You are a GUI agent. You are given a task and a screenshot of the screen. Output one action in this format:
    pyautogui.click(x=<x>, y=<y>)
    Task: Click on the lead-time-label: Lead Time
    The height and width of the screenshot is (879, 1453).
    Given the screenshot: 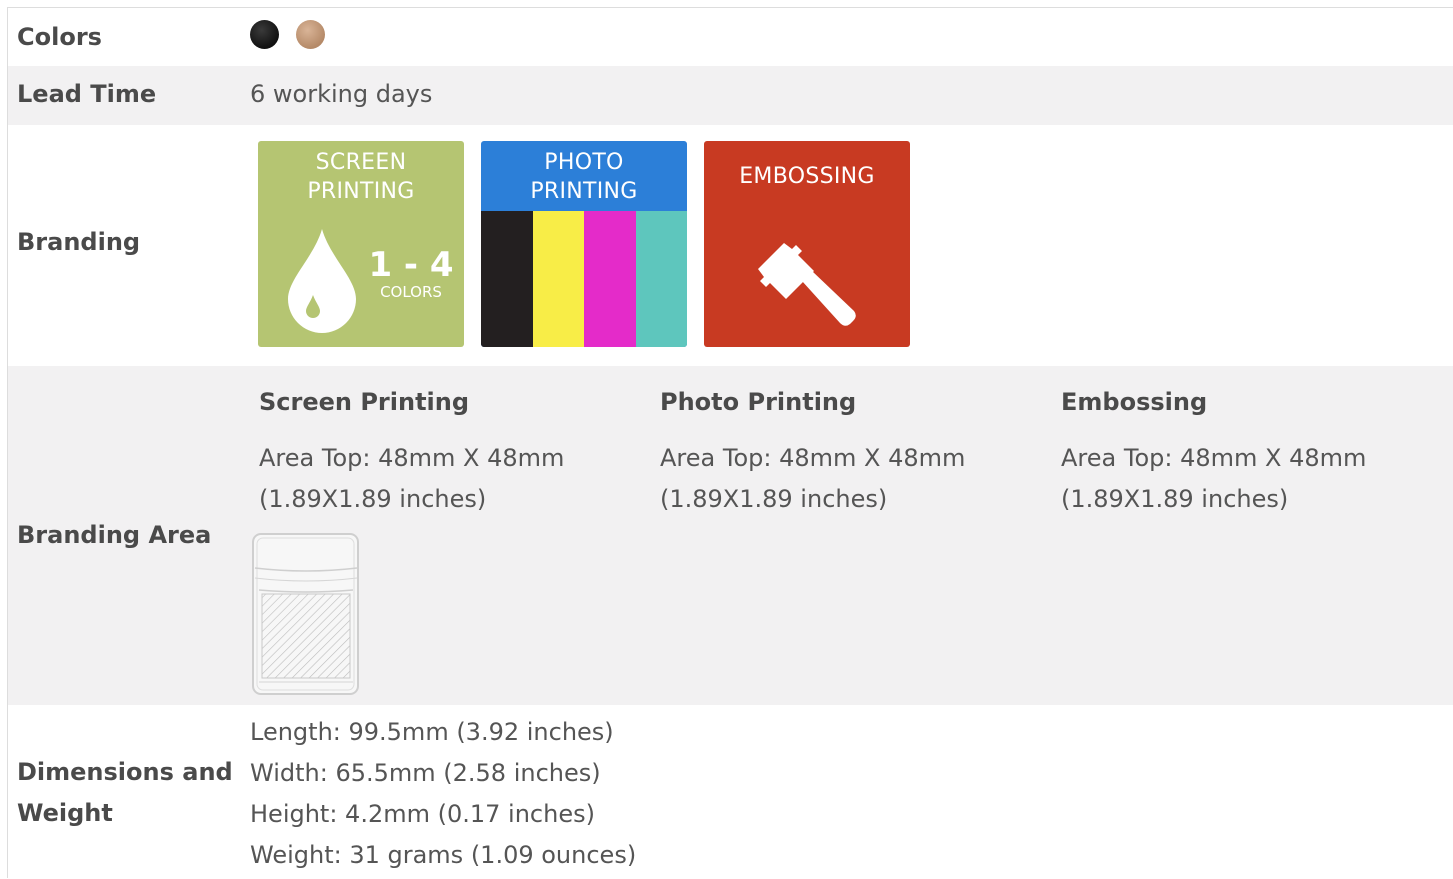 What is the action you would take?
    pyautogui.click(x=87, y=94)
    